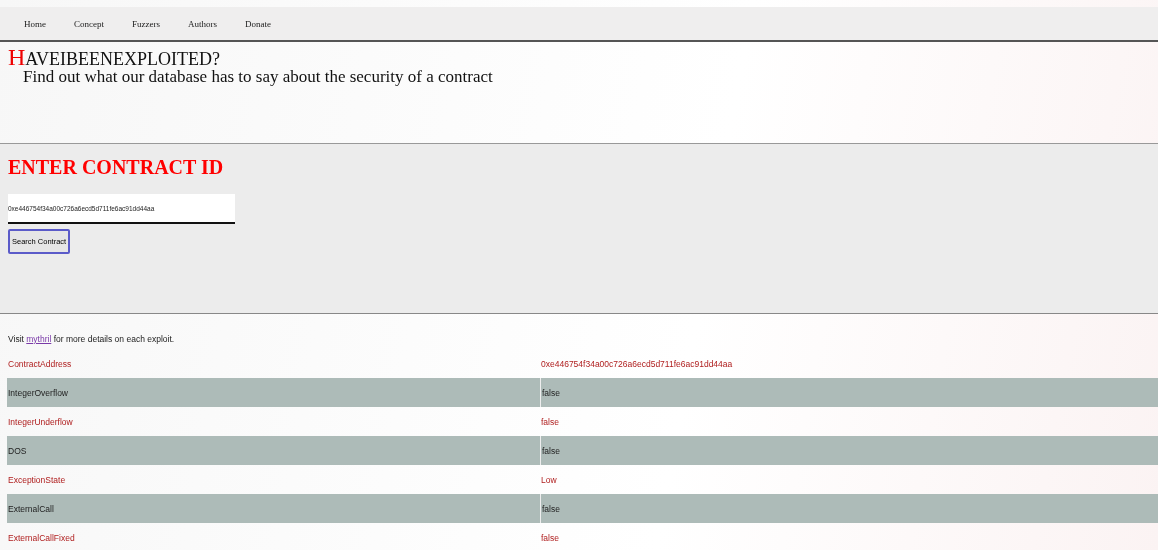  I want to click on table-cell-text: ExternalCall, so click(31, 509).